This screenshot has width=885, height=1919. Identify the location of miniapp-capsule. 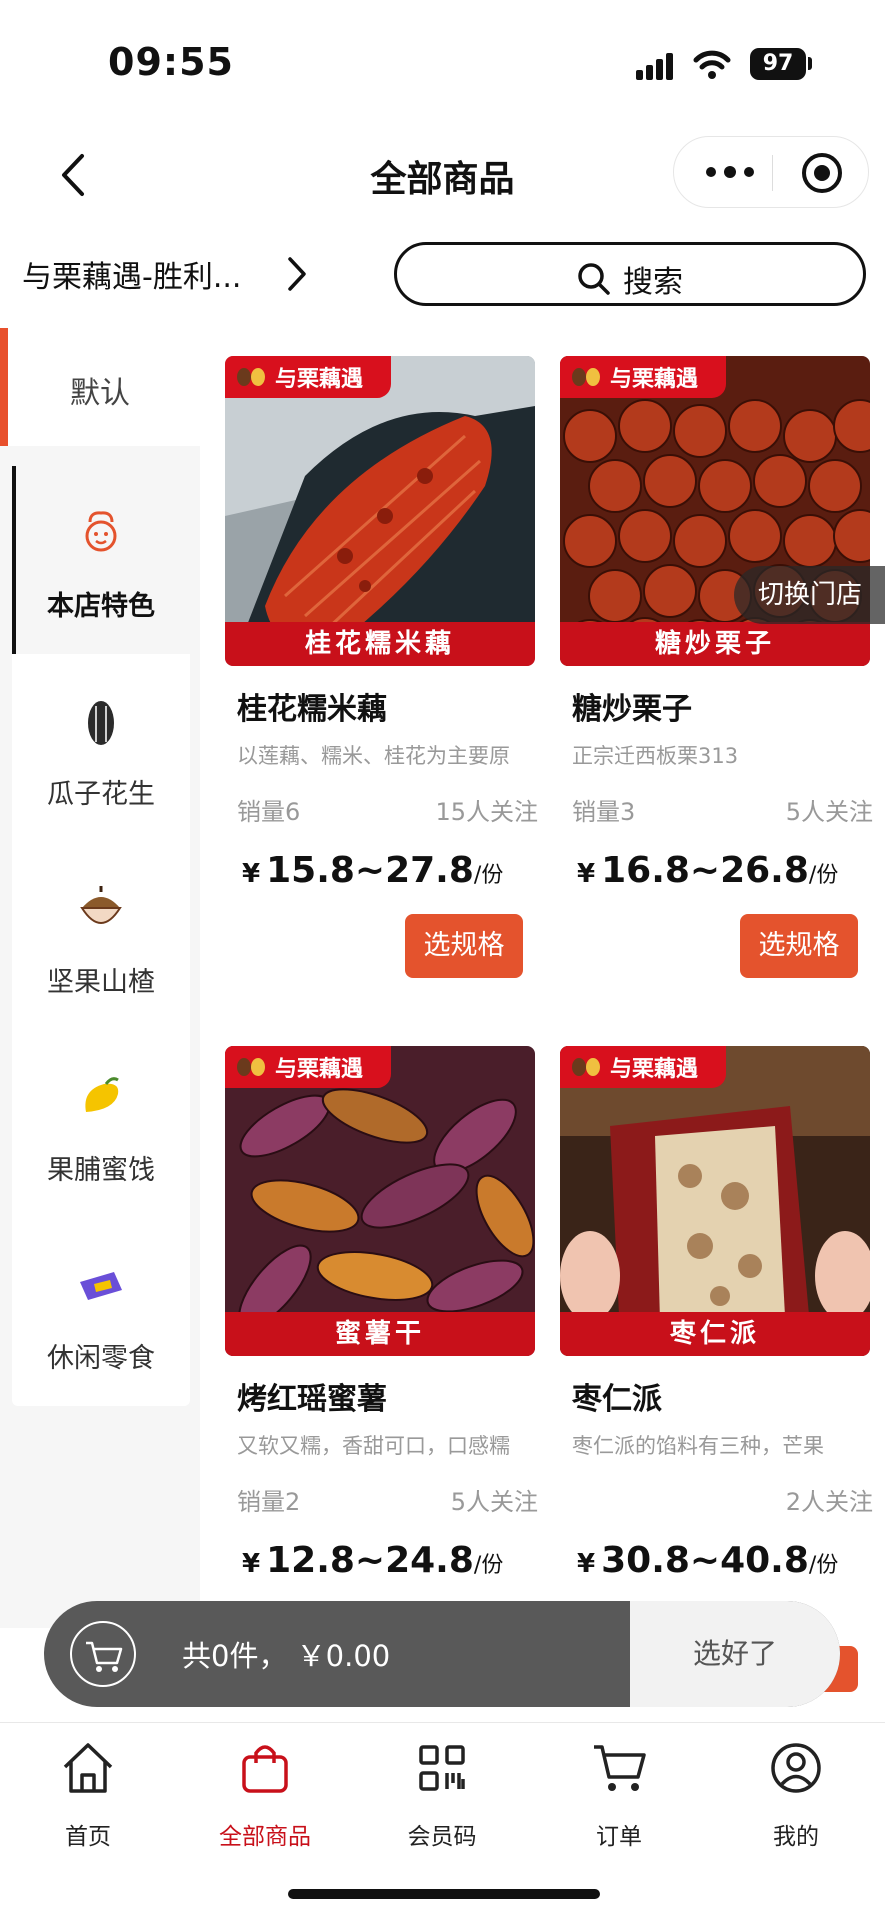
(771, 172).